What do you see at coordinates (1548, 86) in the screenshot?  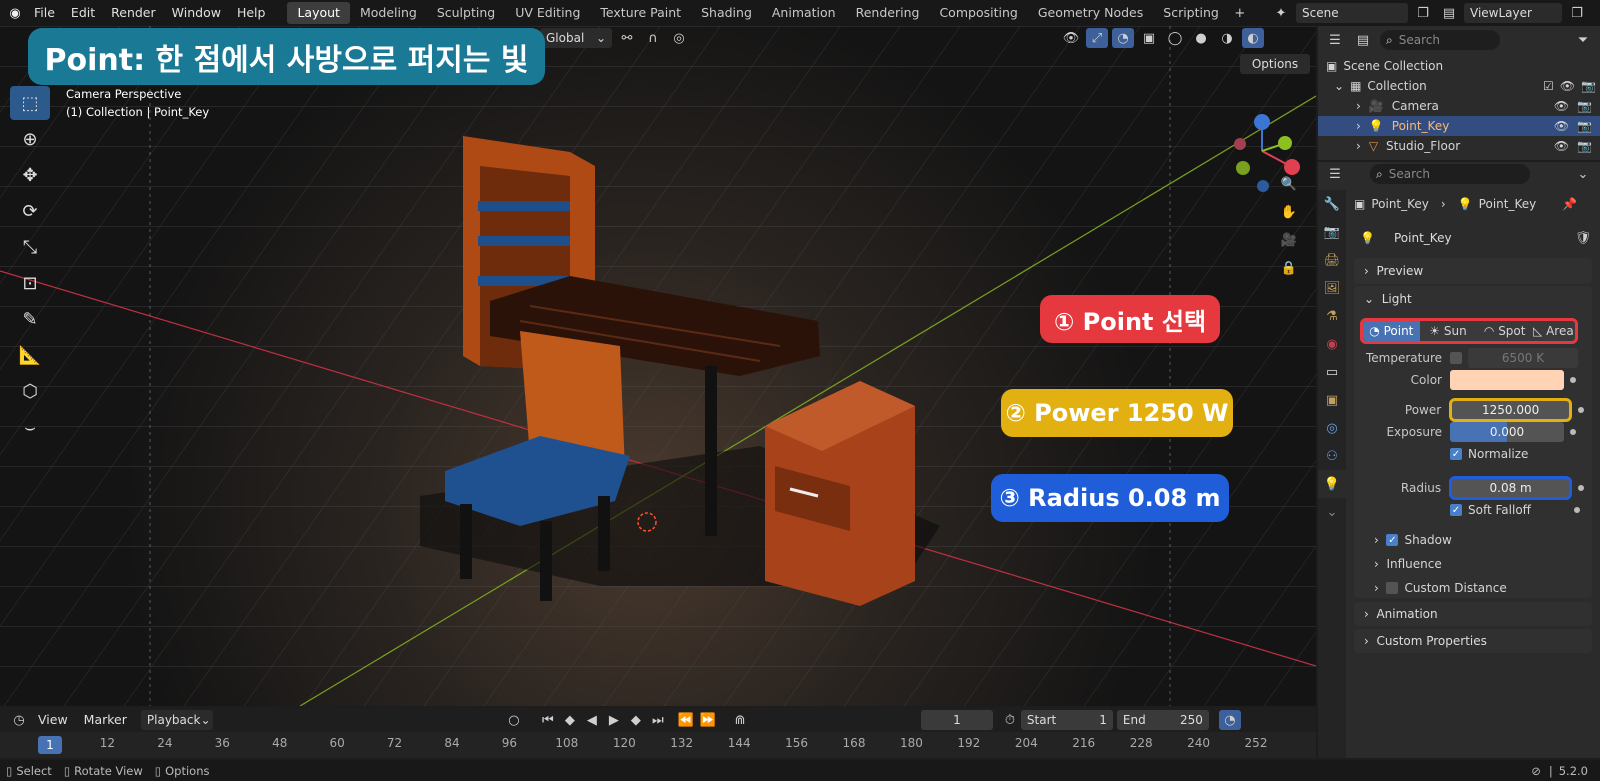 I see `checkbox-icon: ☑` at bounding box center [1548, 86].